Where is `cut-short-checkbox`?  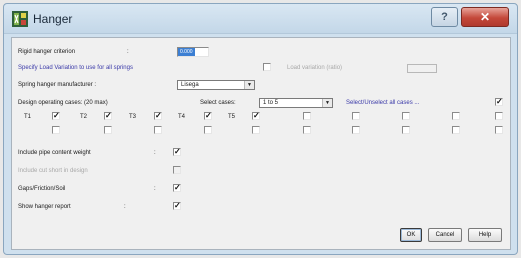 cut-short-checkbox is located at coordinates (177, 170).